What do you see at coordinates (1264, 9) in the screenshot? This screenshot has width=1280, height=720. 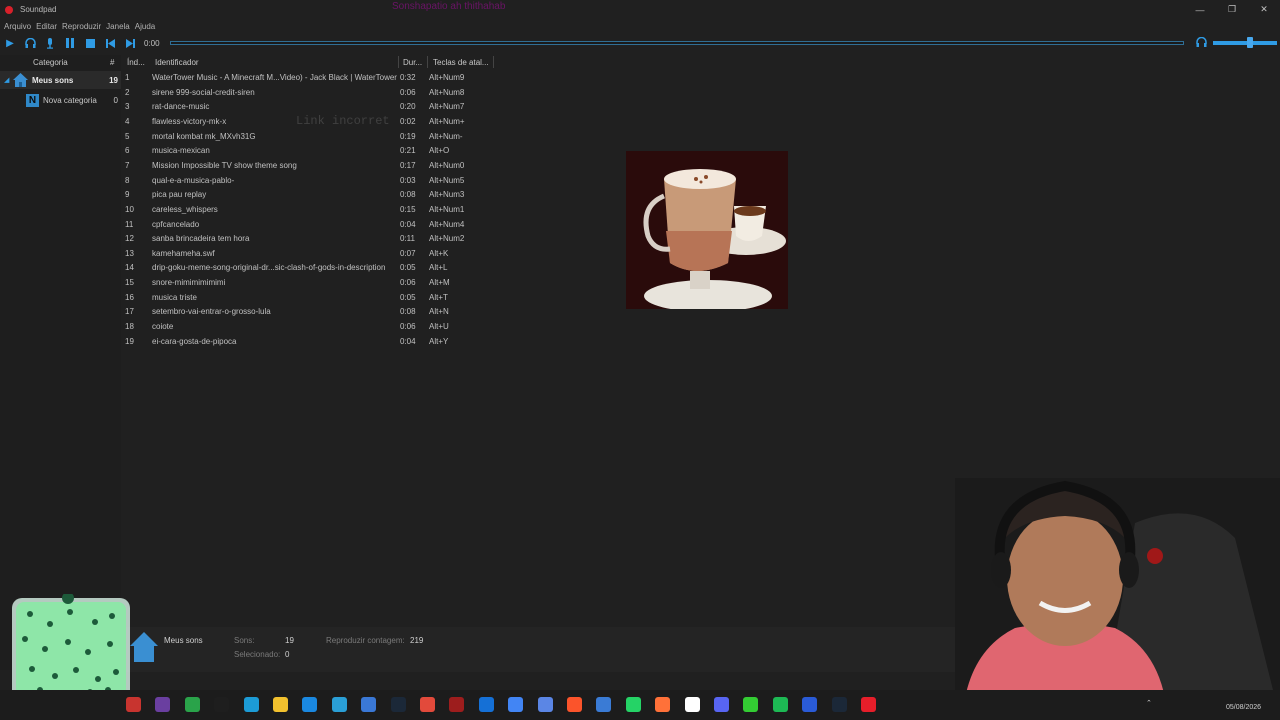 I see `close-button: ✕` at bounding box center [1264, 9].